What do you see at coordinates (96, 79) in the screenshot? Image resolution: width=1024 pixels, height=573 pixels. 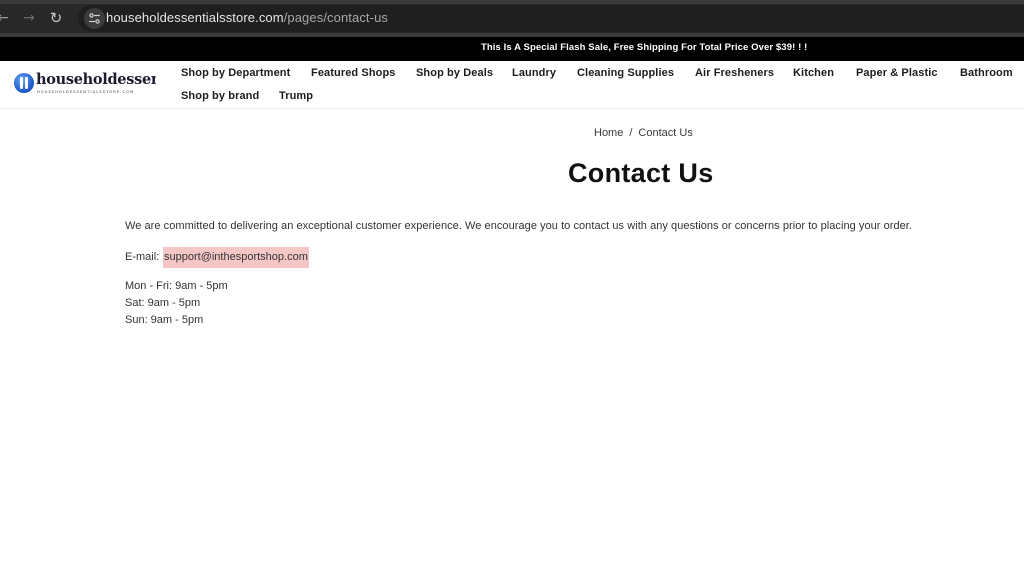 I see `logo-wordmark: householdessentia` at bounding box center [96, 79].